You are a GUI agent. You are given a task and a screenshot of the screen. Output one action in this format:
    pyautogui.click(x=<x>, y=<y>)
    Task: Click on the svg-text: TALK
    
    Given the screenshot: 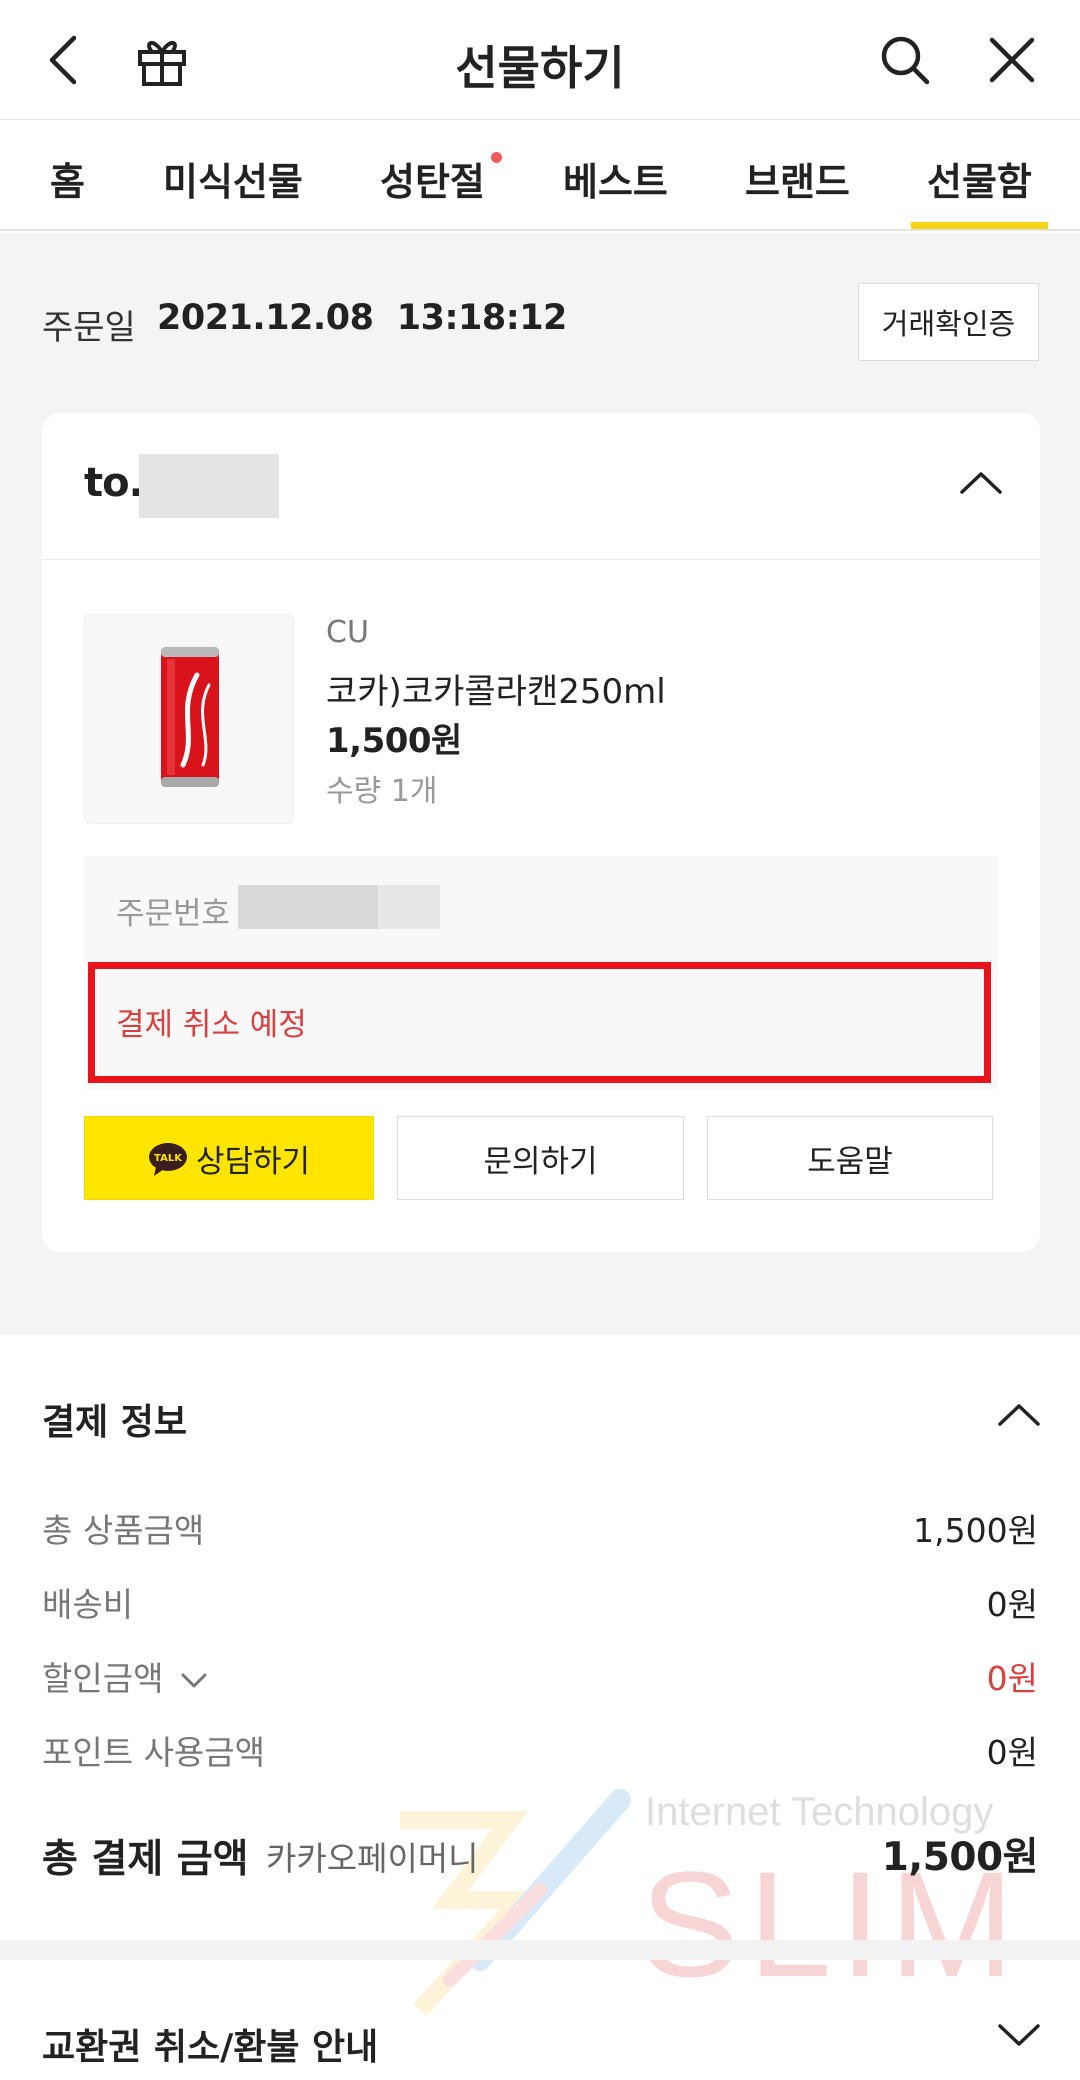 What is the action you would take?
    pyautogui.click(x=168, y=1158)
    